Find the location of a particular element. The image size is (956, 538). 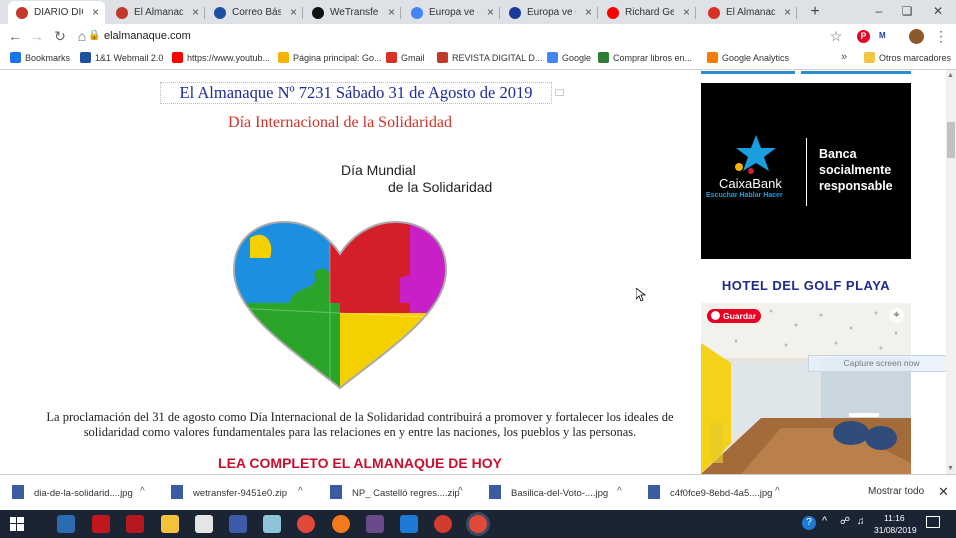

tab-label: El Almanaque is located at coordinates (750, 12).